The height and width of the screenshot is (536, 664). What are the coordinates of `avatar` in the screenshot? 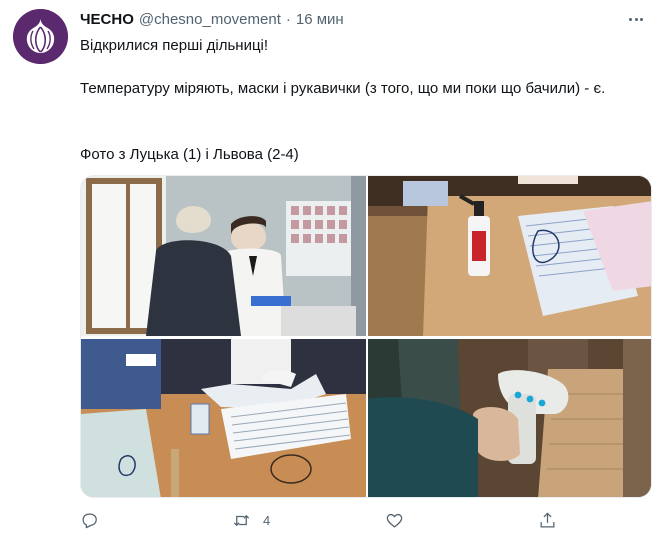 It's located at (40, 36).